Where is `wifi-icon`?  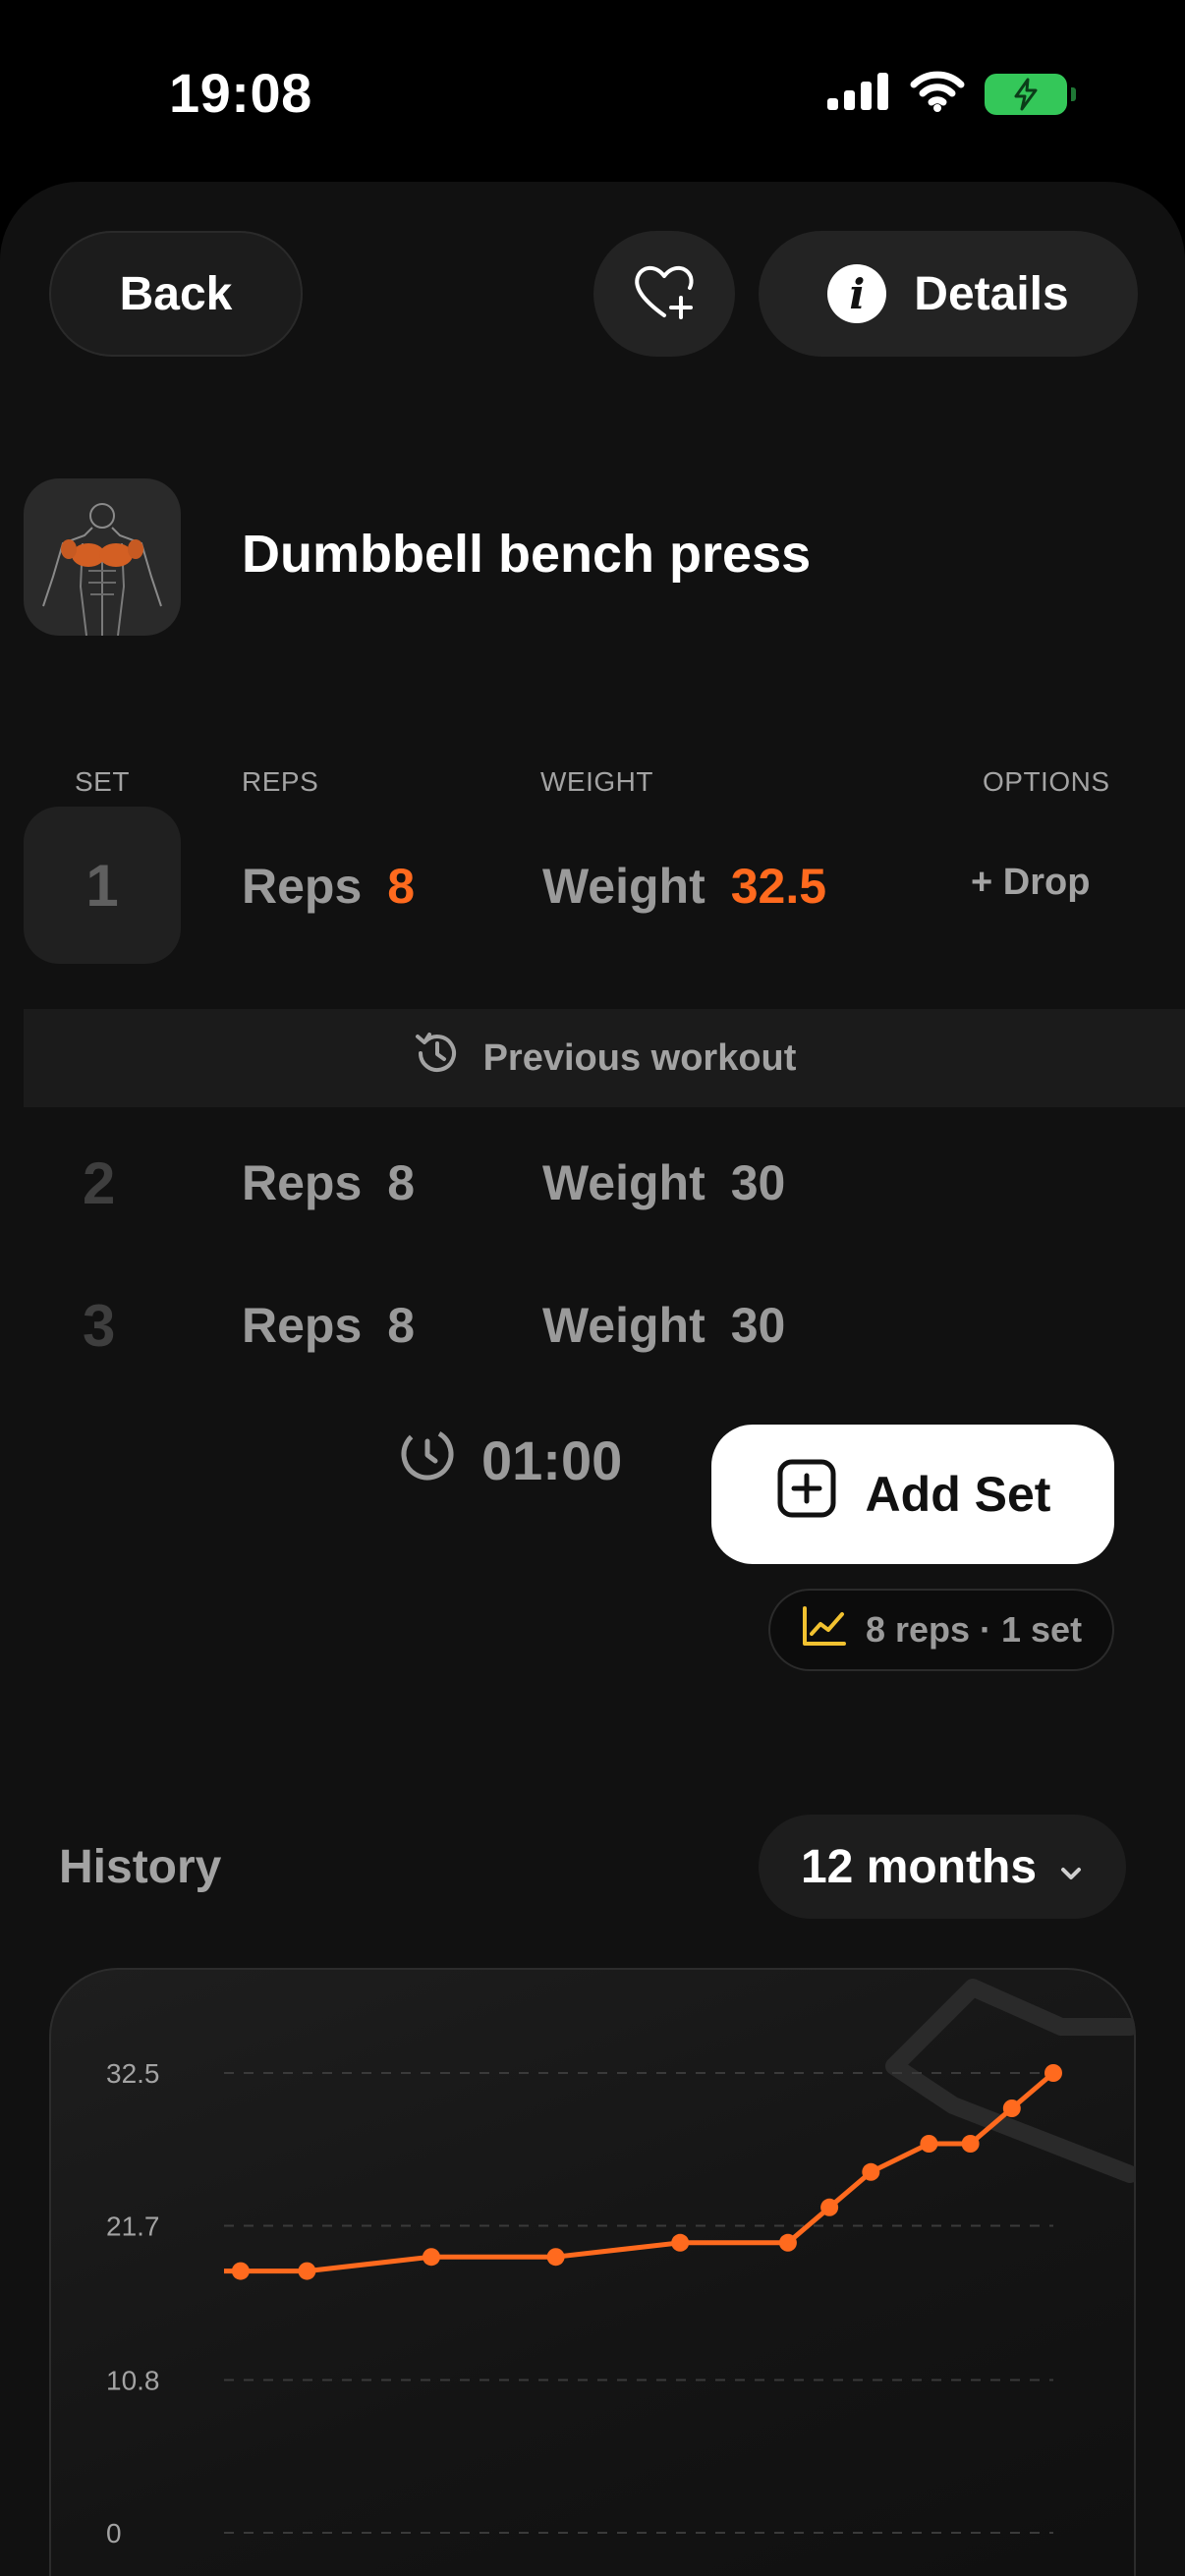 wifi-icon is located at coordinates (938, 94).